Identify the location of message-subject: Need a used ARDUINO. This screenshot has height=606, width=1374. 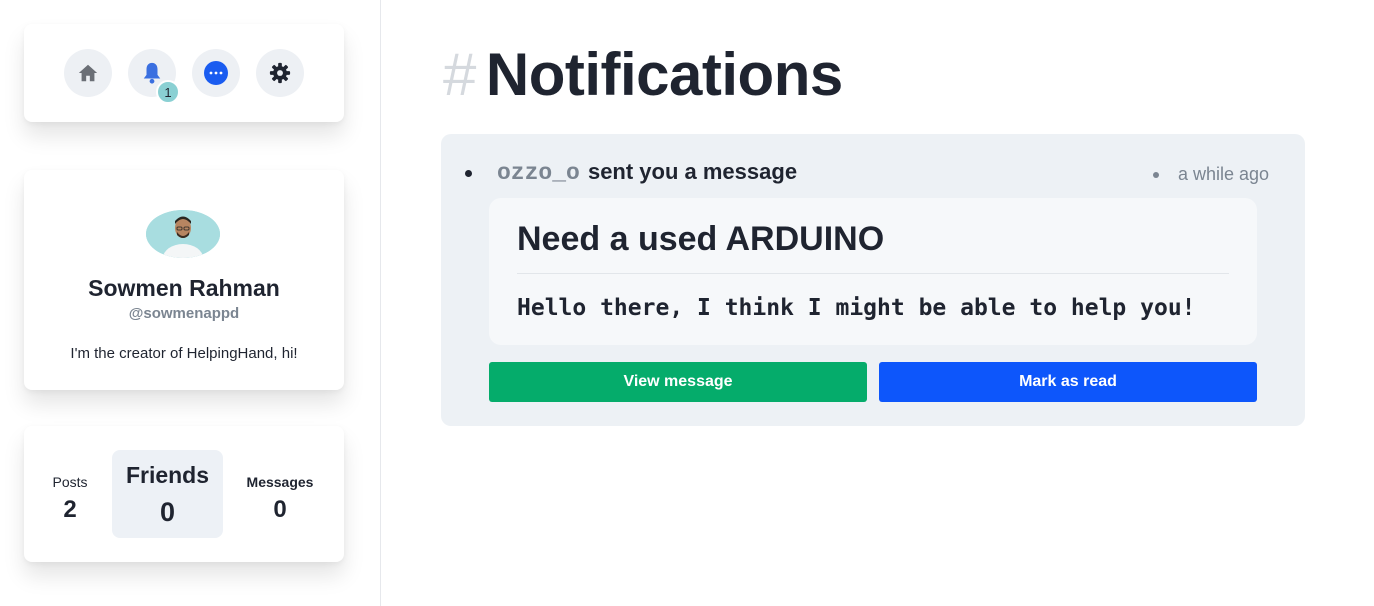
(701, 239).